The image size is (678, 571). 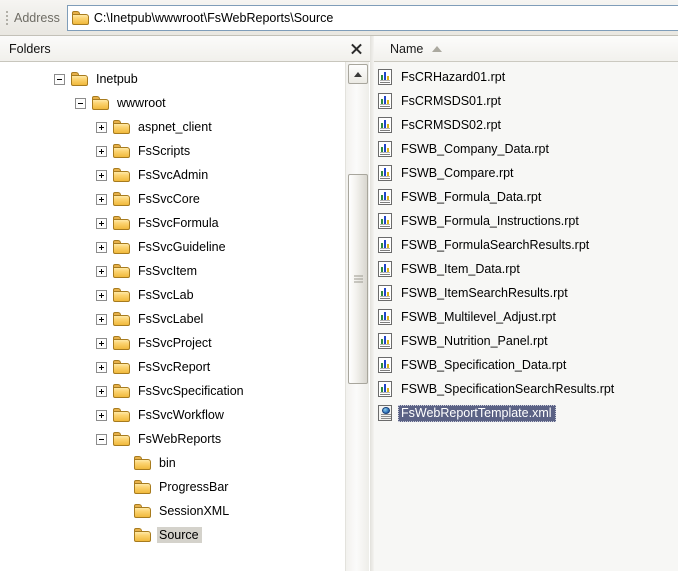 What do you see at coordinates (172, 439) in the screenshot?
I see `tree-item-fswebreports: FsWebReports` at bounding box center [172, 439].